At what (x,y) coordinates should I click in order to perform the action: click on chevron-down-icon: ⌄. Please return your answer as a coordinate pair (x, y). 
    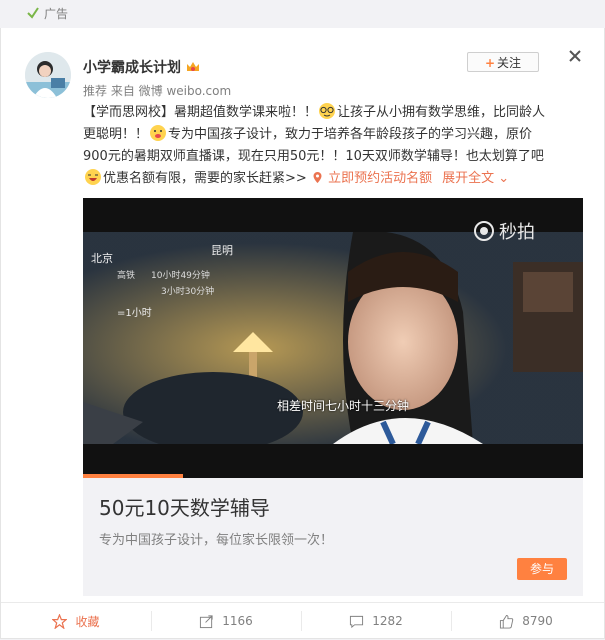
    Looking at the image, I should click on (504, 178).